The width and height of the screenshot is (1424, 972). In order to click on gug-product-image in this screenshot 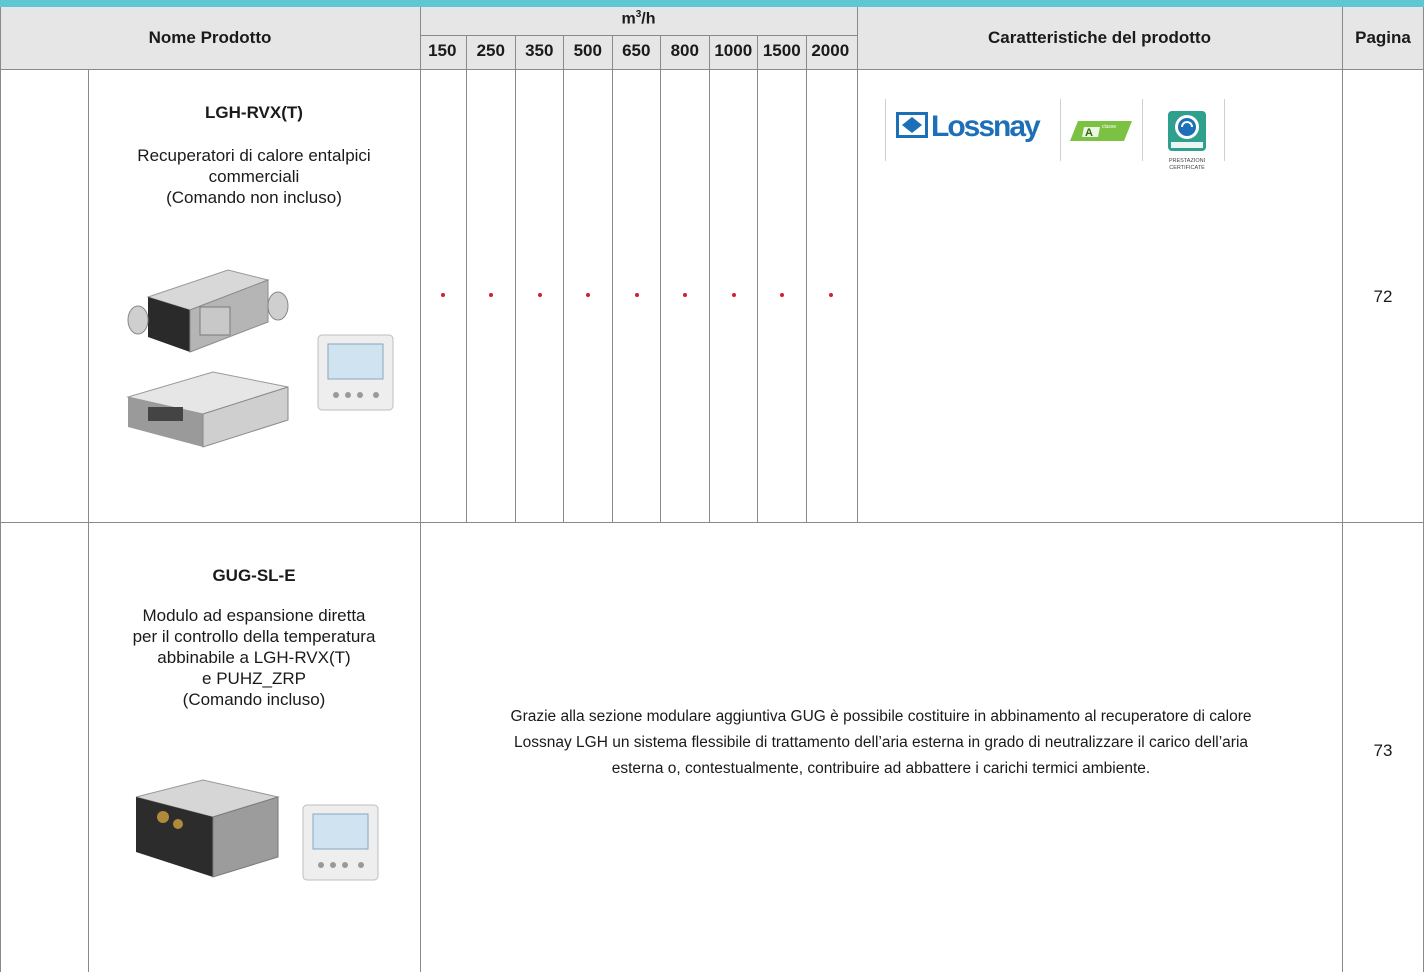, I will do `click(257, 830)`.